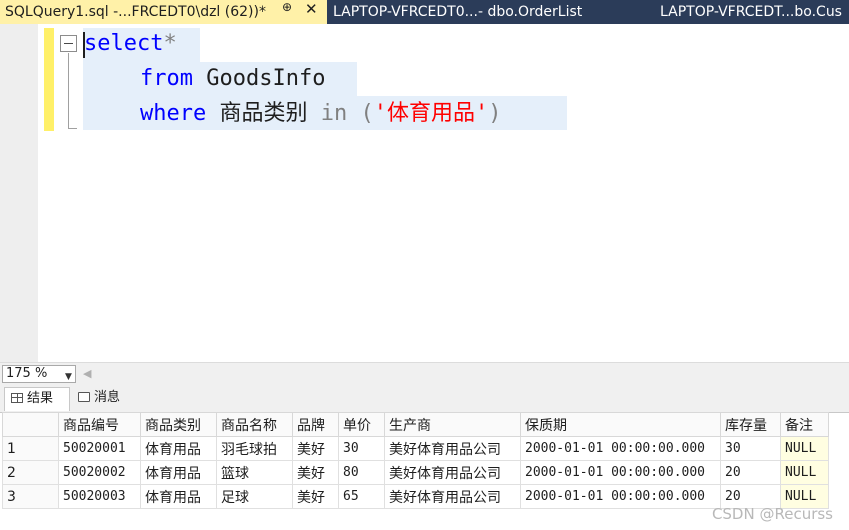 This screenshot has height=530, width=849. I want to click on chevron-down-icon: ▼, so click(68, 377).